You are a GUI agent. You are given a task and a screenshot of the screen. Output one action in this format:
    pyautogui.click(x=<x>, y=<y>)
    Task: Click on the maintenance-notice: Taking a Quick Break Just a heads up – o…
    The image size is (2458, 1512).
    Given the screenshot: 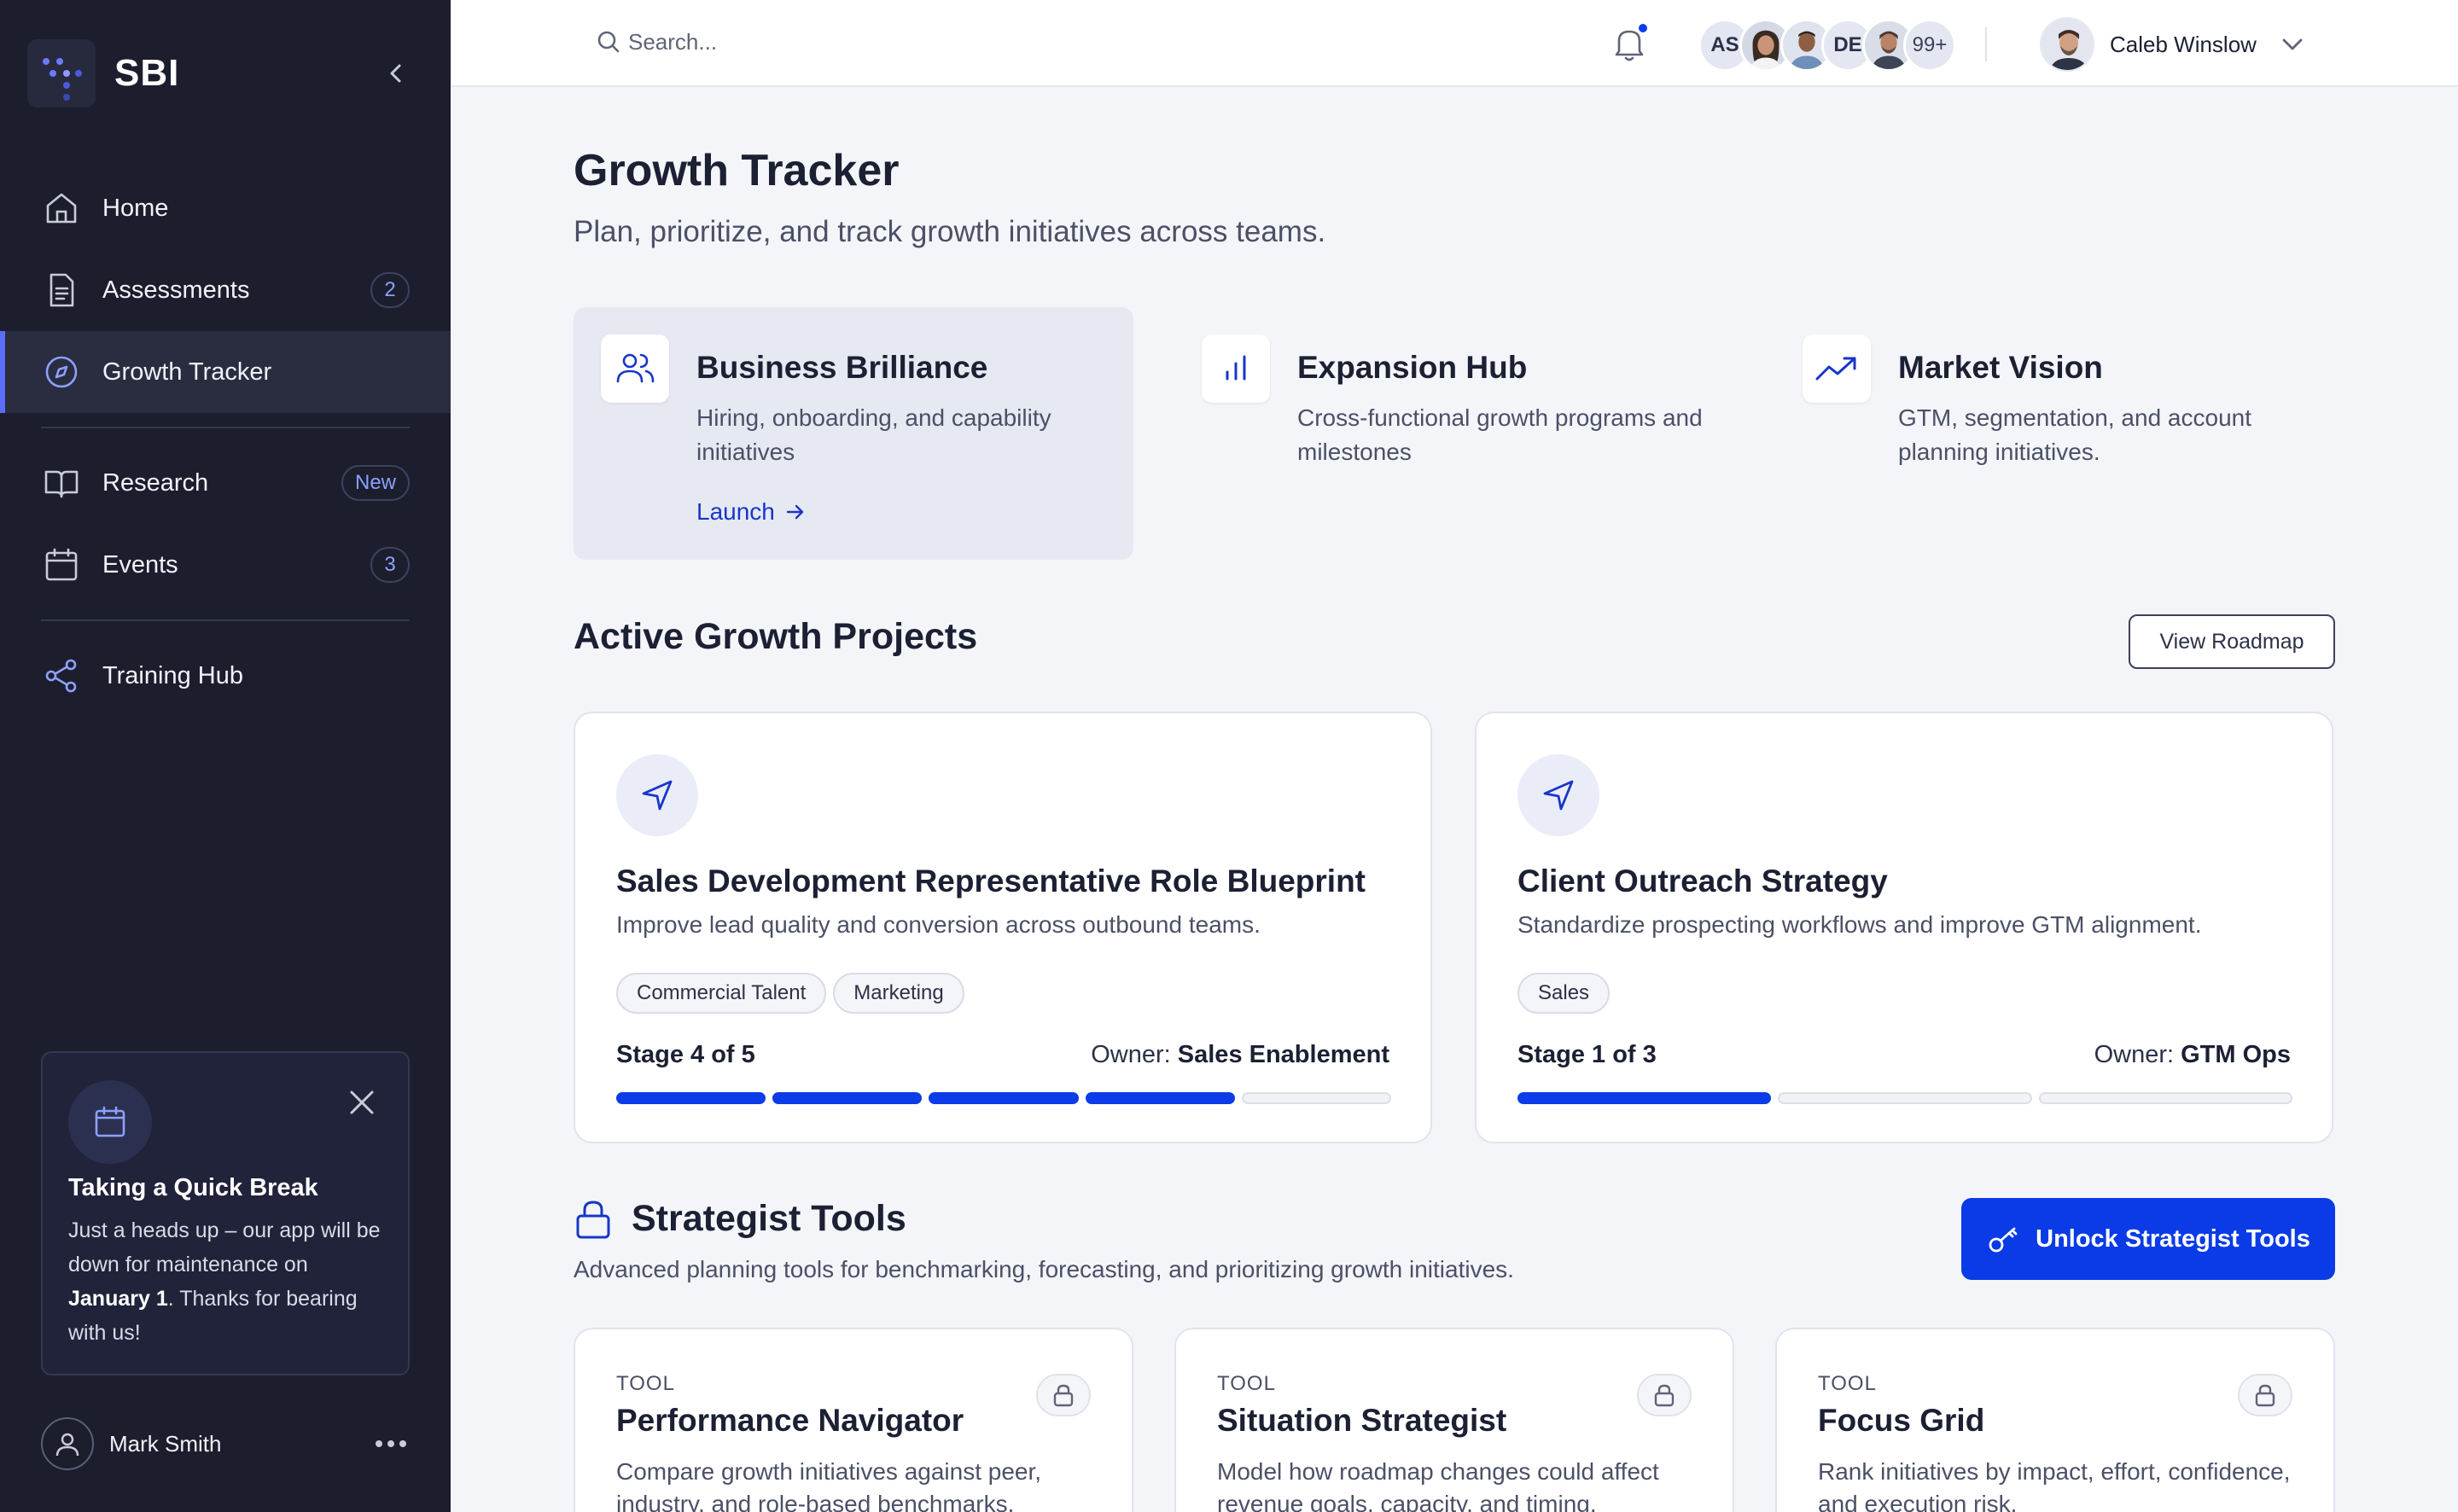 What is the action you would take?
    pyautogui.click(x=225, y=1213)
    